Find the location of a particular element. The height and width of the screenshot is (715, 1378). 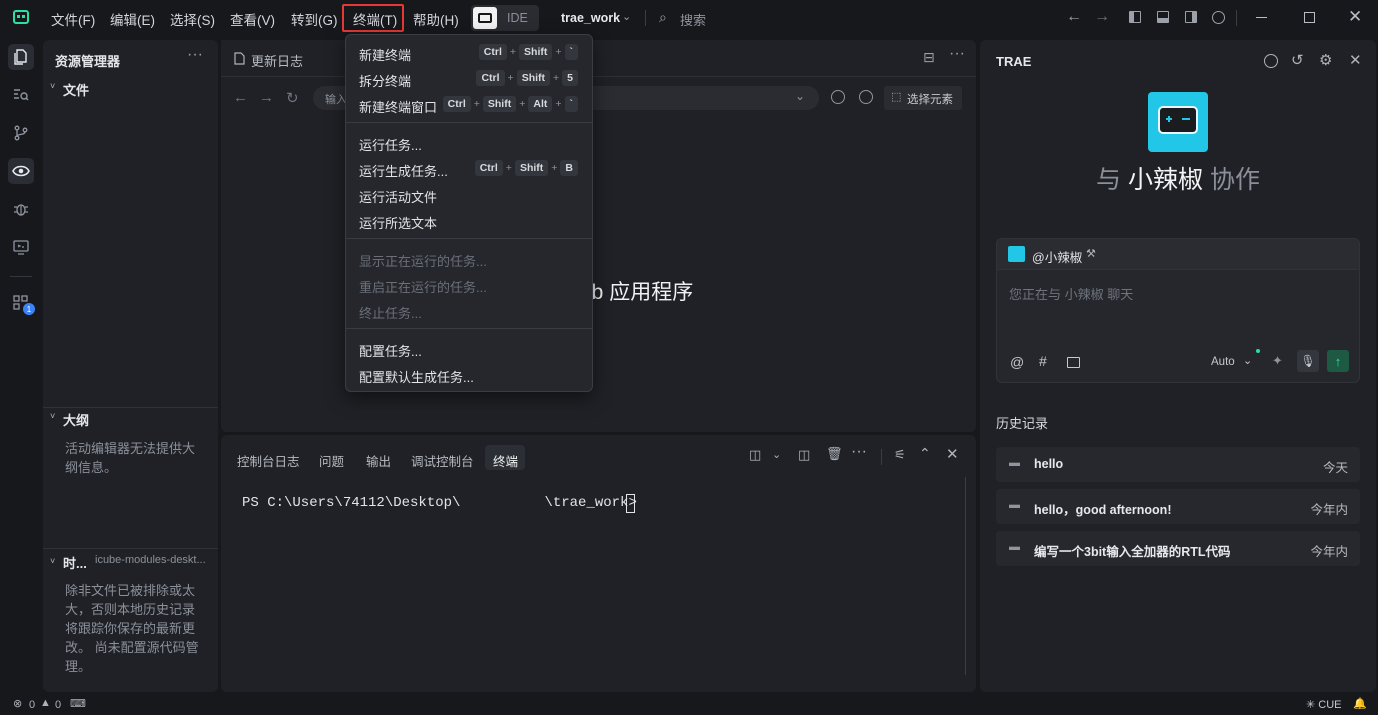

preview-eye-icon is located at coordinates (21, 171).